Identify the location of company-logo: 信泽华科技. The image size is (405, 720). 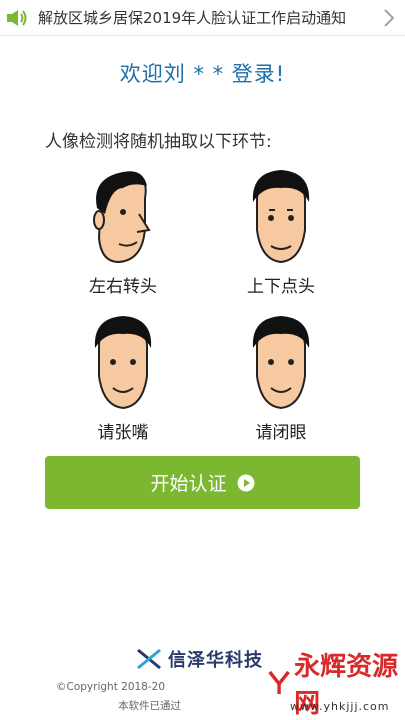
(199, 659).